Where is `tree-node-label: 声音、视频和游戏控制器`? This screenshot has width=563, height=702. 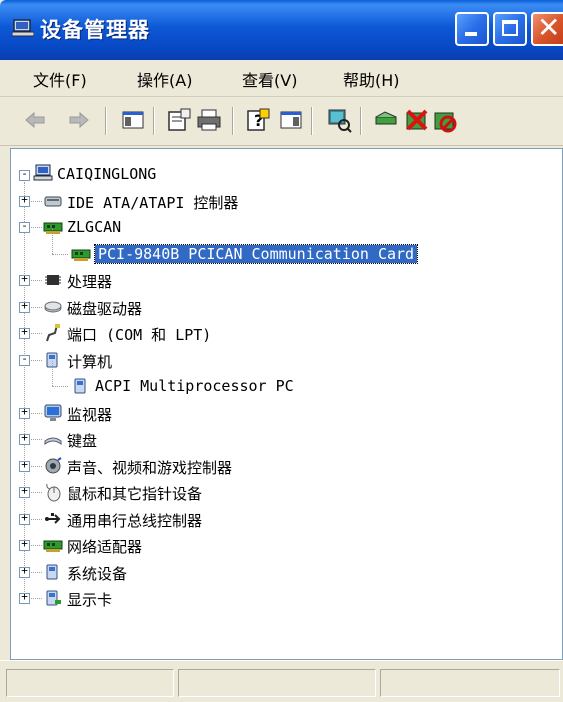 tree-node-label: 声音、视频和游戏控制器 is located at coordinates (150, 467).